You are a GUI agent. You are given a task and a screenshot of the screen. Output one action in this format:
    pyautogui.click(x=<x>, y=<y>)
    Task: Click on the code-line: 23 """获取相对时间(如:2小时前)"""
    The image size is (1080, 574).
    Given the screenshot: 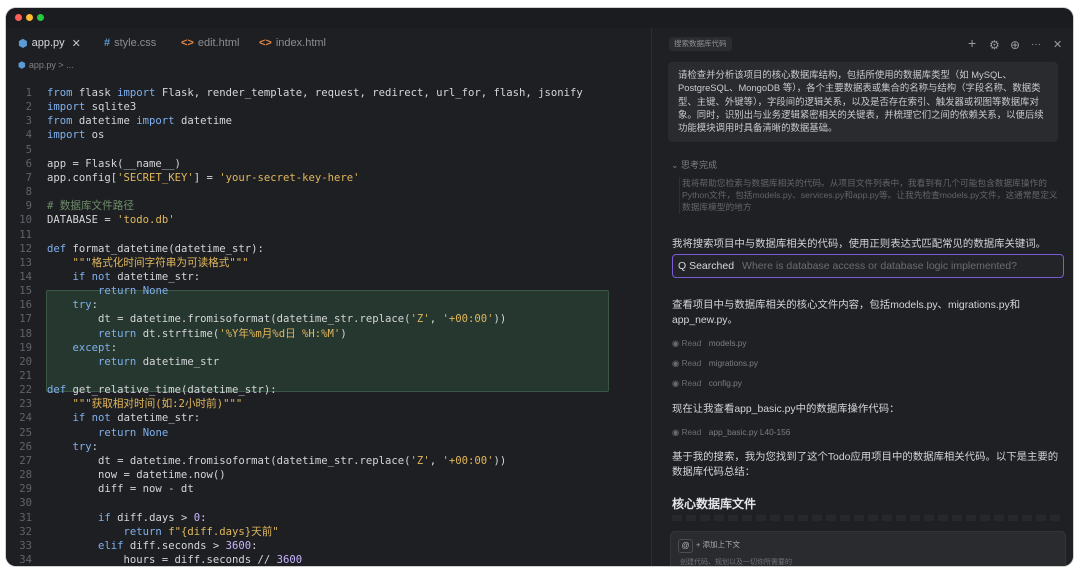 What is the action you would take?
    pyautogui.click(x=328, y=404)
    